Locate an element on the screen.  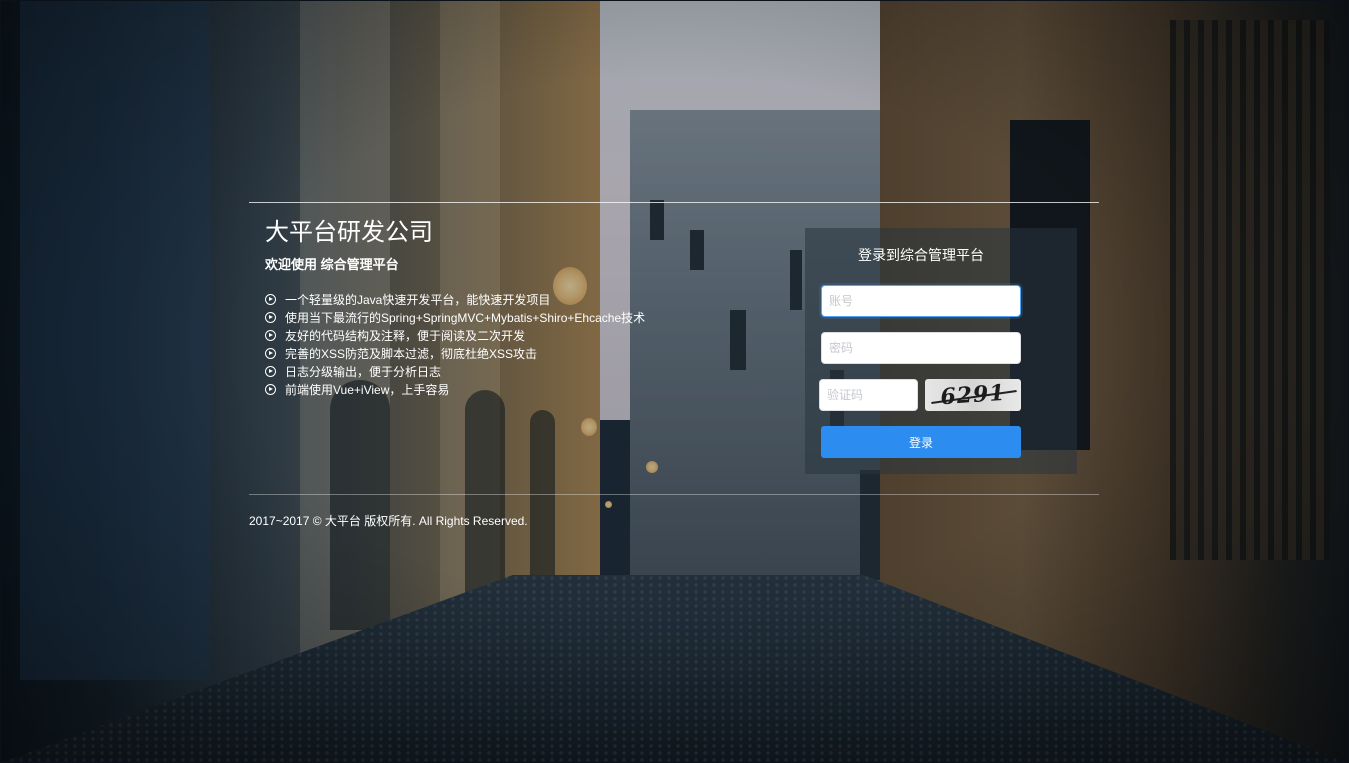
login-title: 登录到综合管理平台 is located at coordinates (921, 255).